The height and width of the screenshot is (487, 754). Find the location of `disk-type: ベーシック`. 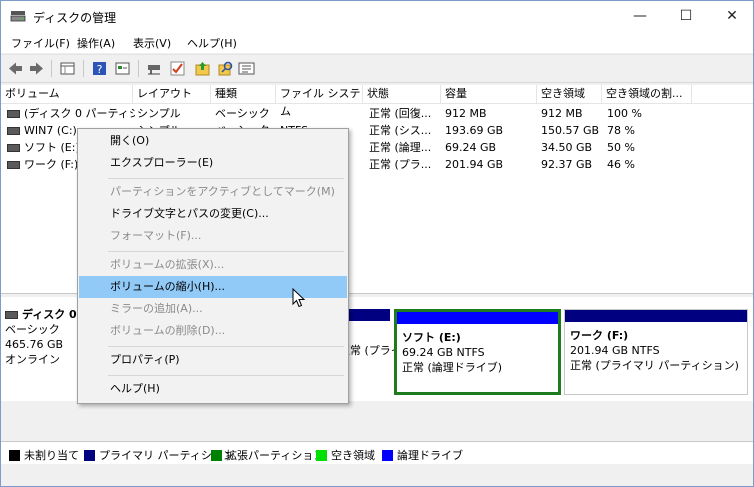

disk-type: ベーシック is located at coordinates (32, 329).